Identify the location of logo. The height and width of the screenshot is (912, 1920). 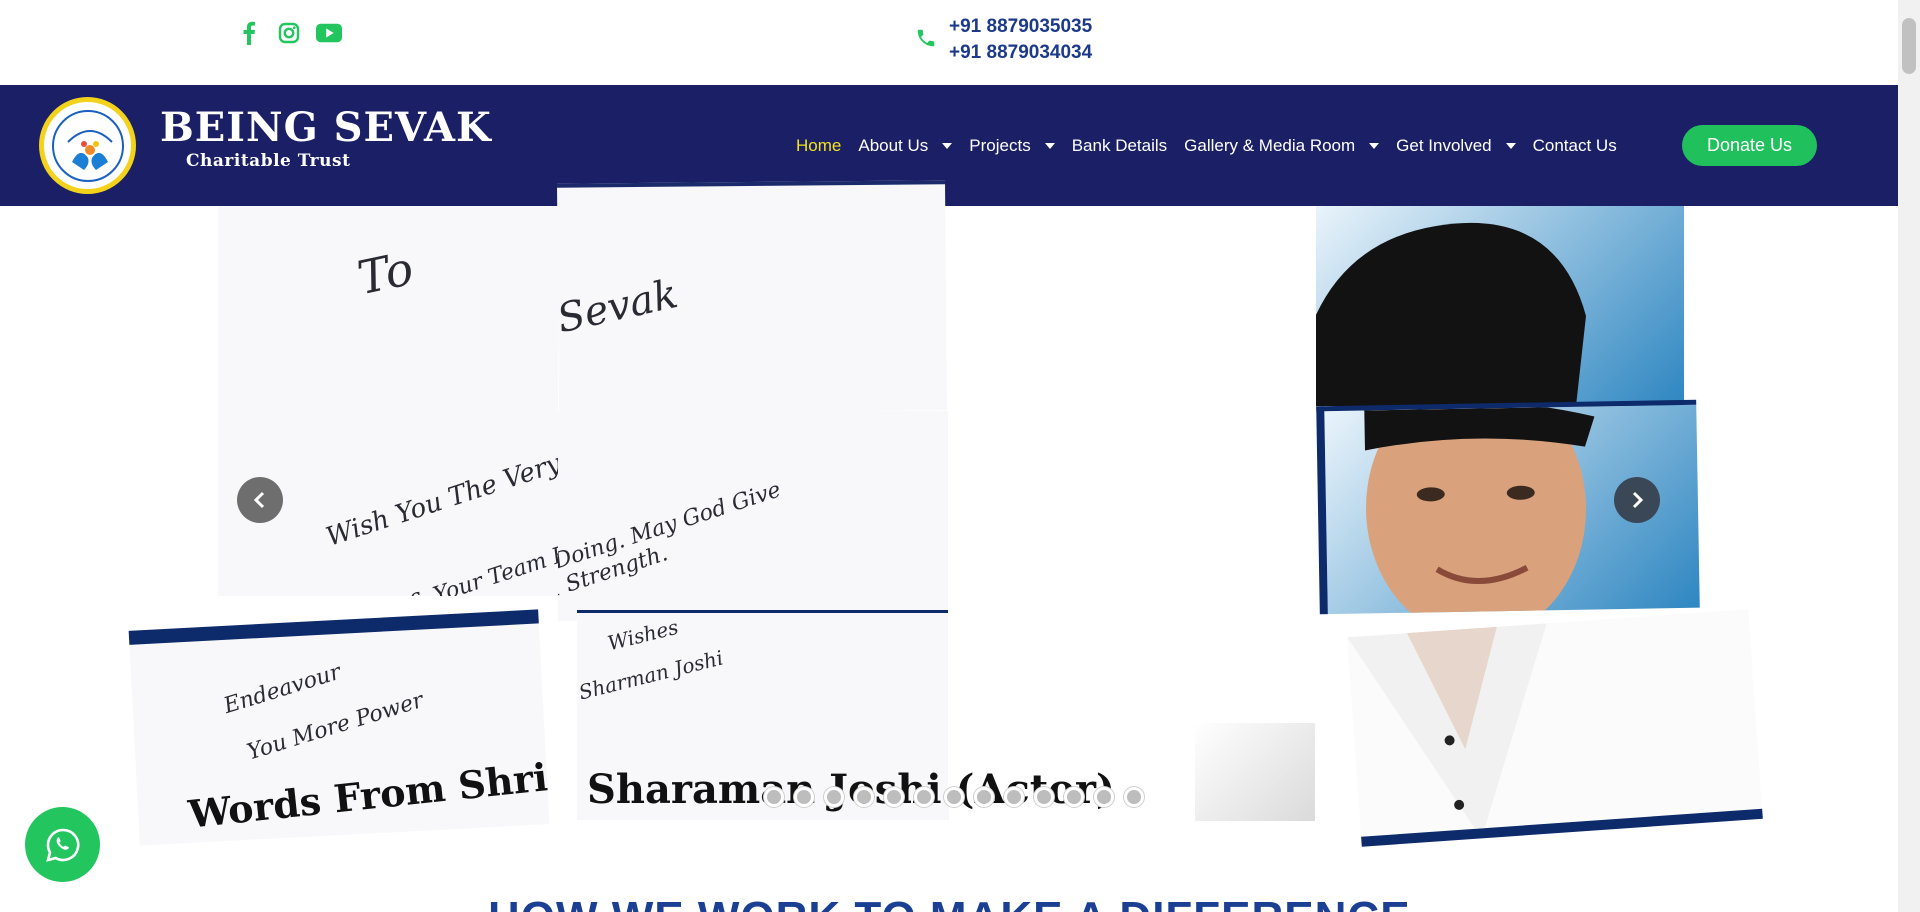
(87, 145).